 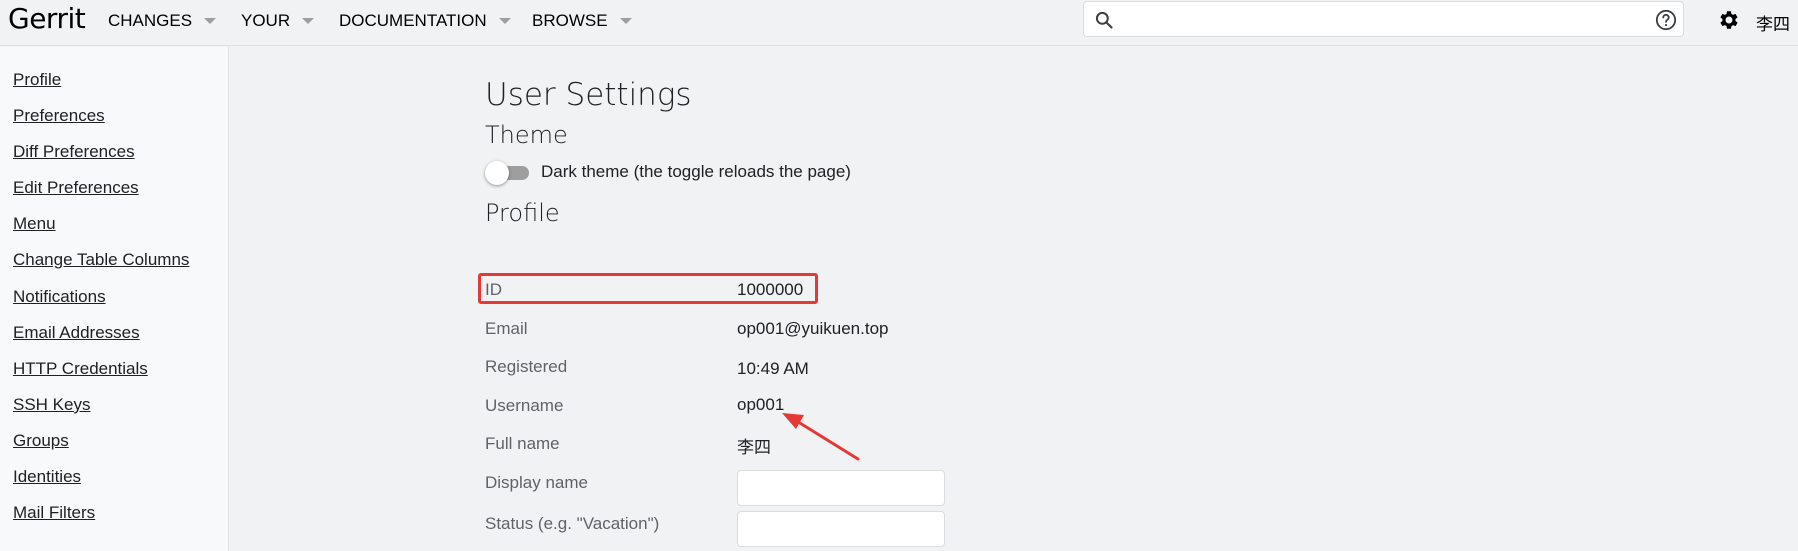 What do you see at coordinates (47, 477) in the screenshot?
I see `sidebar-item-identities: Identities` at bounding box center [47, 477].